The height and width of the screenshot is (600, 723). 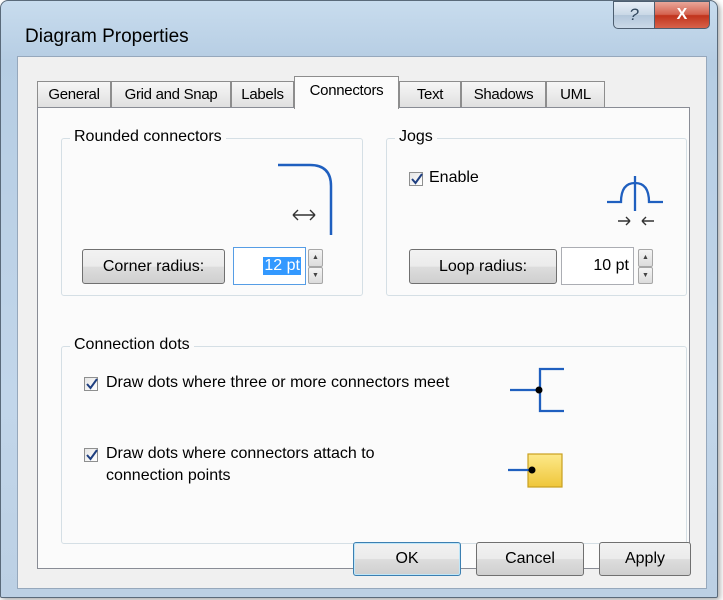 I want to click on help-button: ?, so click(x=634, y=15).